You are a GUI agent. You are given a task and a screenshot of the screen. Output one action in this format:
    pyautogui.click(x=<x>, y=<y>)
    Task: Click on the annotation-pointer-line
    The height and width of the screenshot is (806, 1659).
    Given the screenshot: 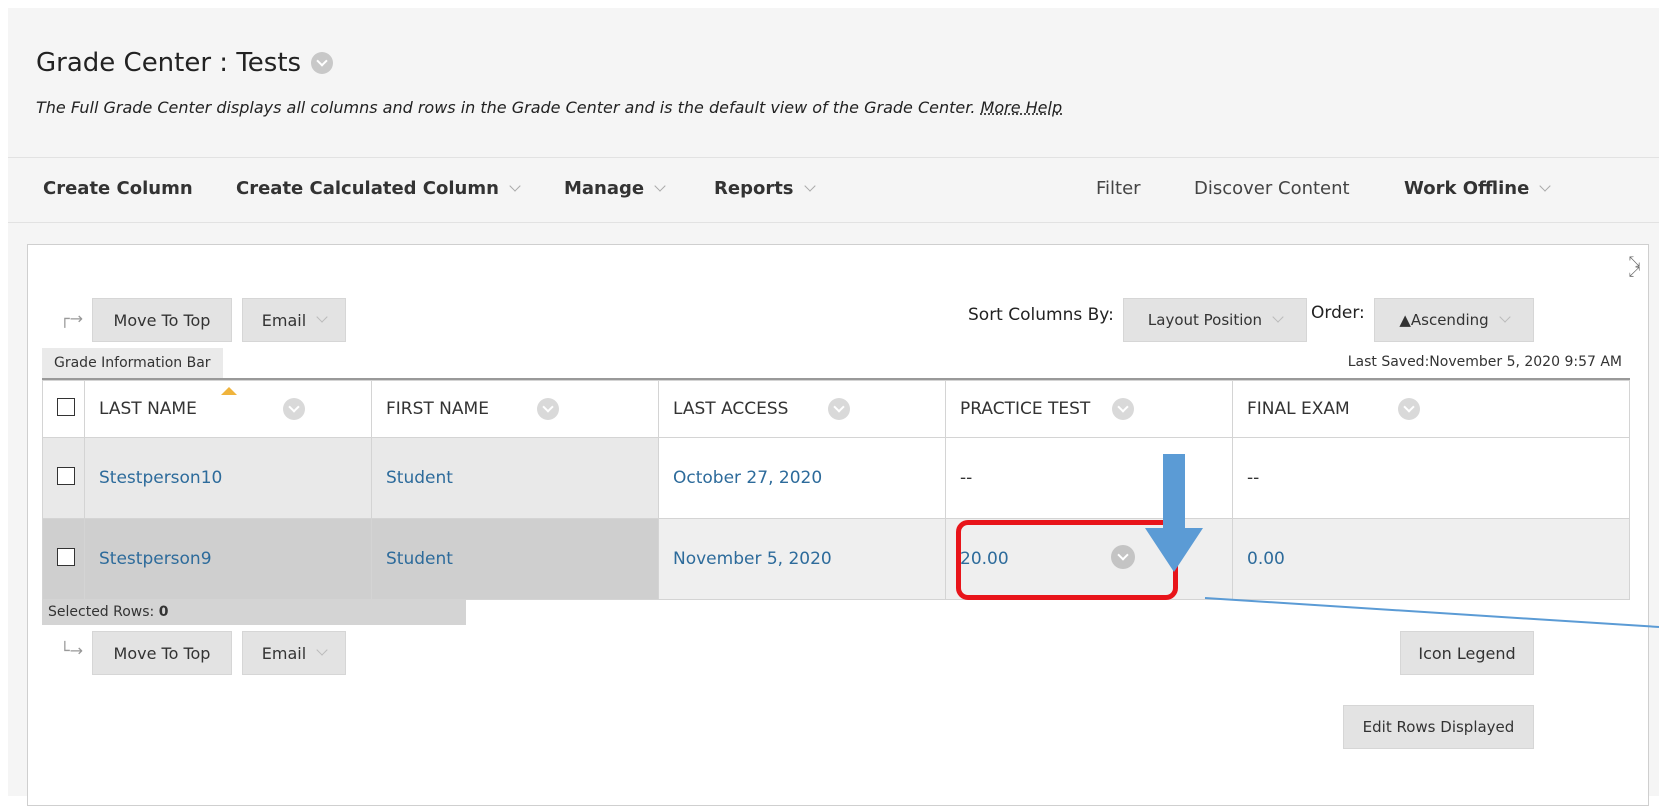 What is the action you would take?
    pyautogui.click(x=1431, y=612)
    